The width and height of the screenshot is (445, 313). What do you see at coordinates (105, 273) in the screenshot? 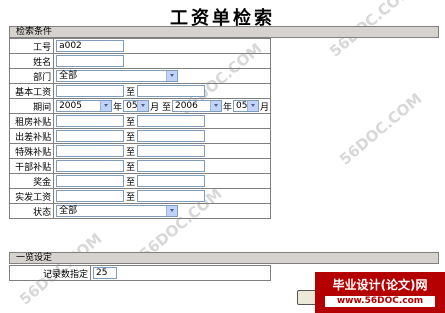
I see `records-input: 25` at bounding box center [105, 273].